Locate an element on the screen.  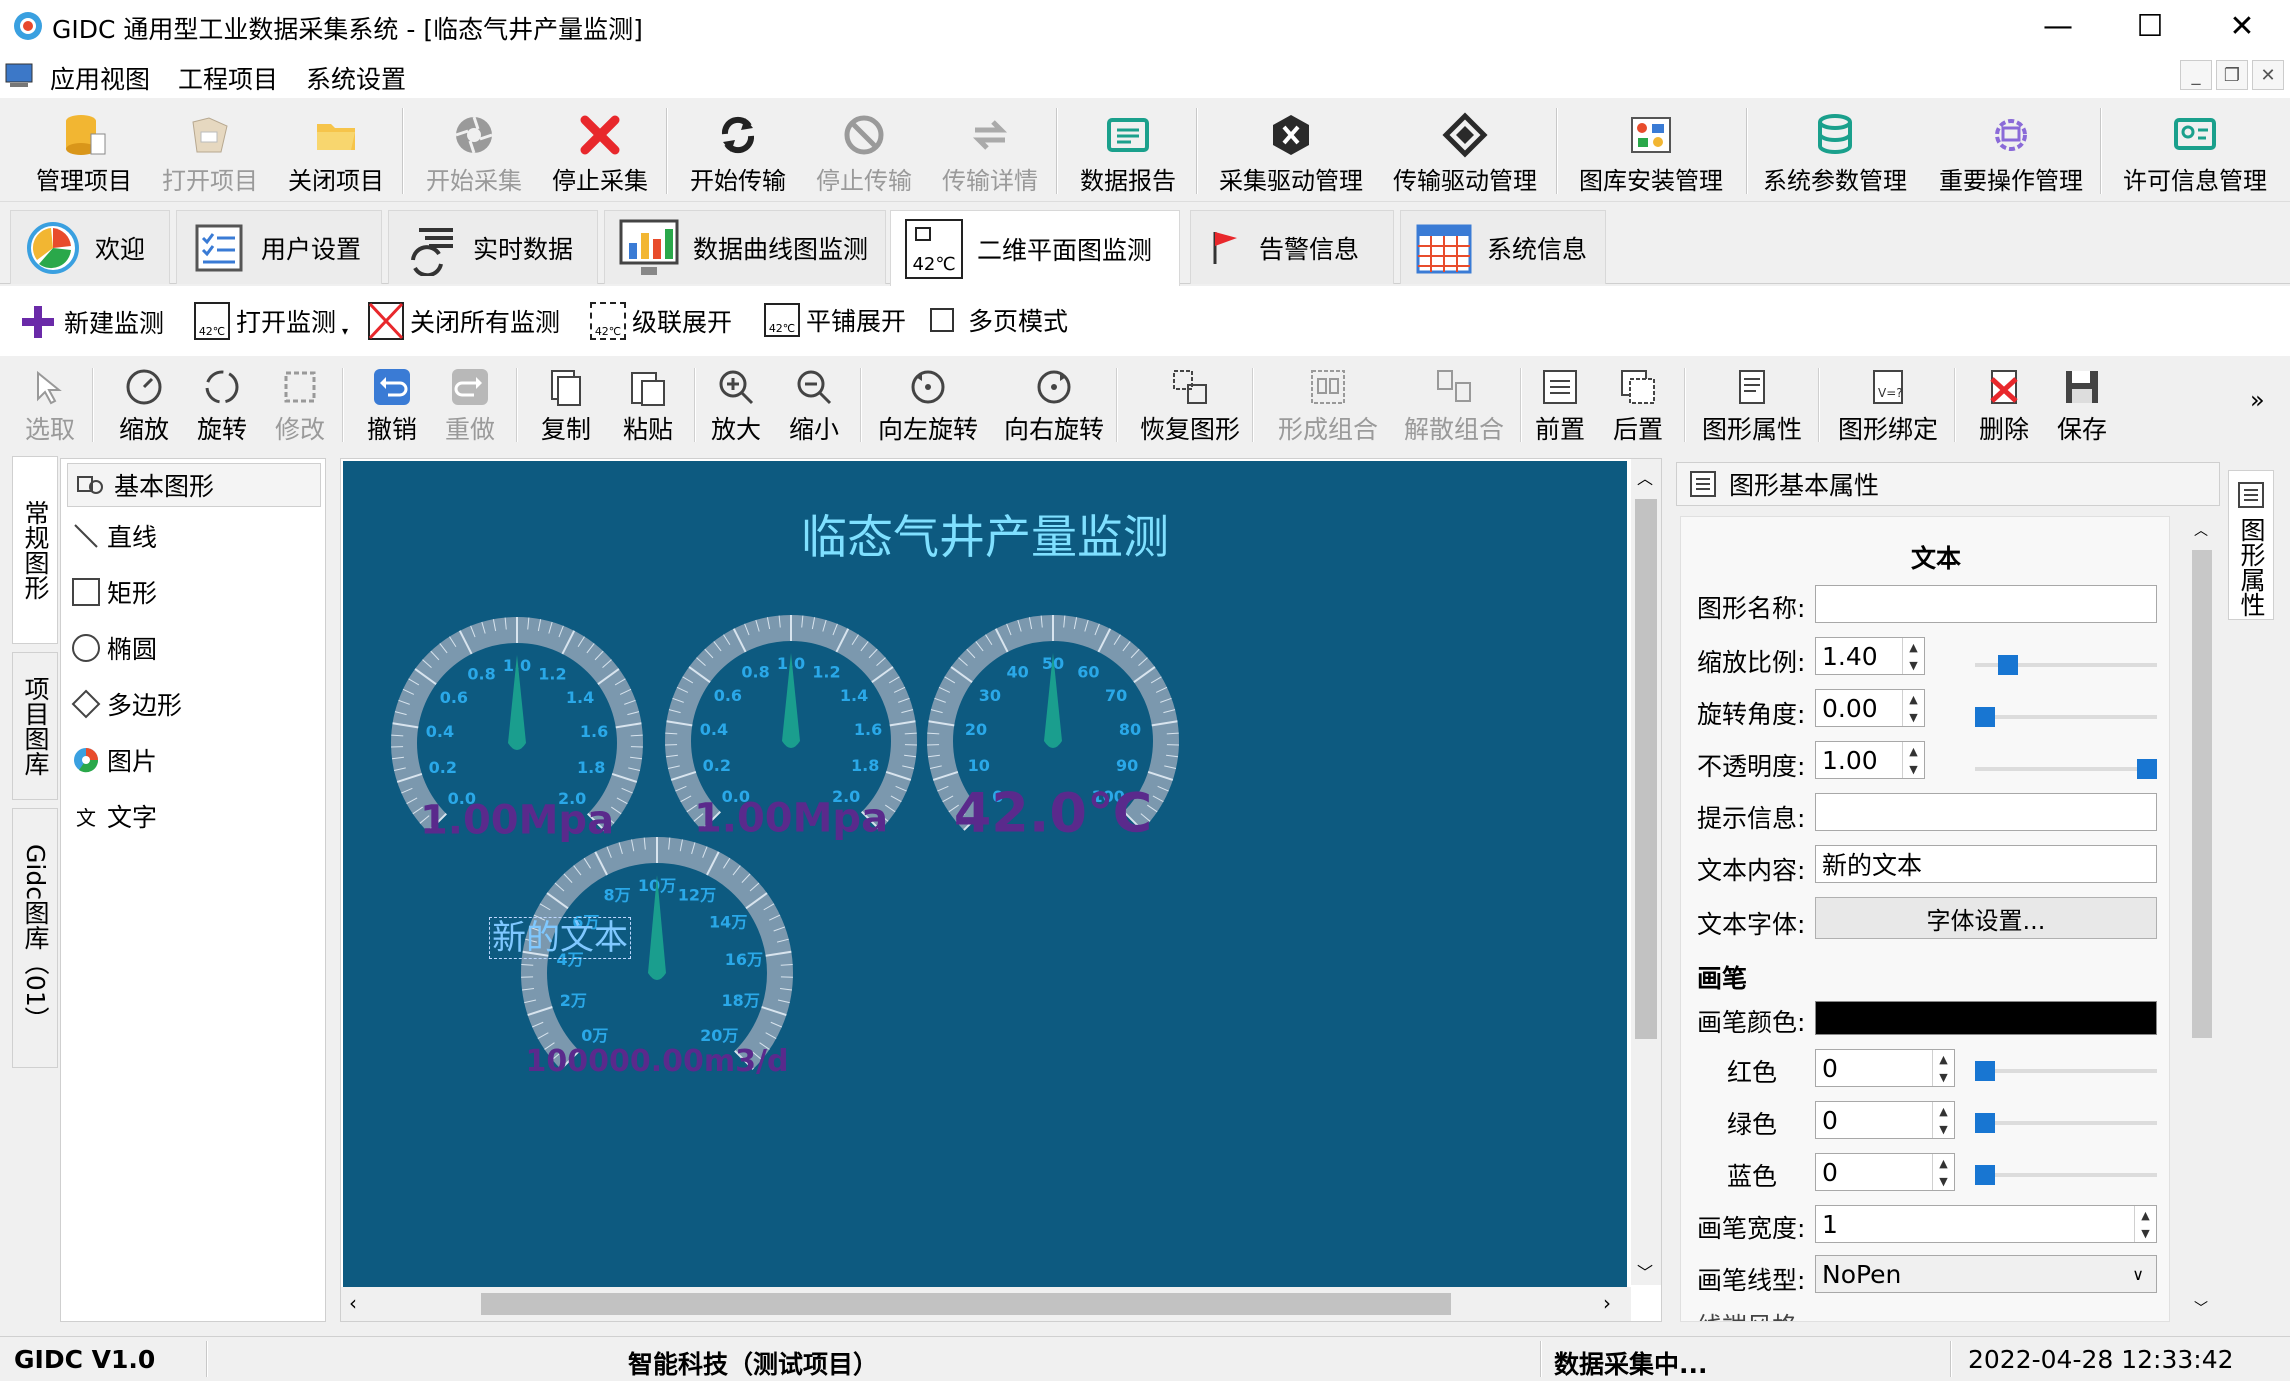
red-slider-handle is located at coordinates (1985, 1071).